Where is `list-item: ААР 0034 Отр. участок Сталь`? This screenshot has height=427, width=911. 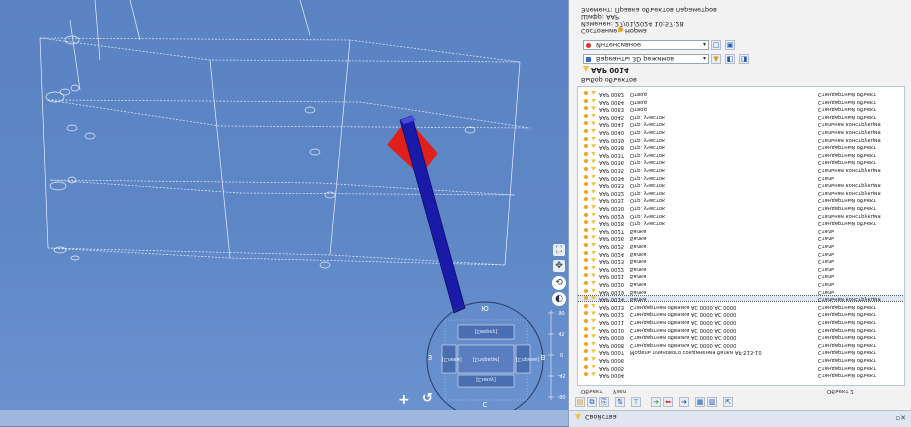 list-item: ААР 0034 Отр. участок Сталь is located at coordinates (741, 177).